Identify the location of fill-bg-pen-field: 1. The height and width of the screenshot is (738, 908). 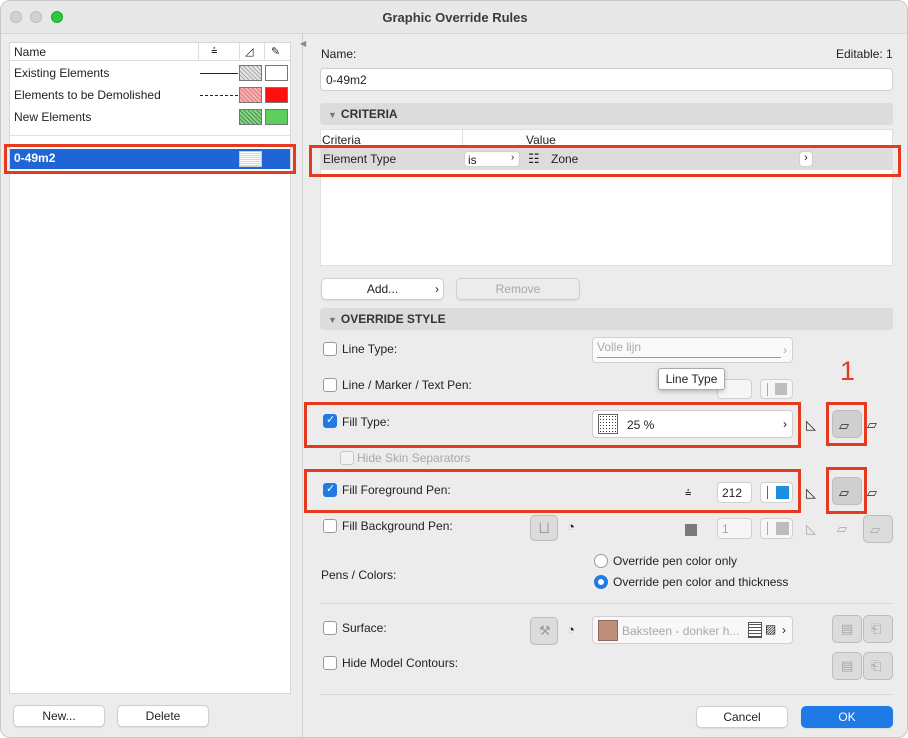
(734, 528).